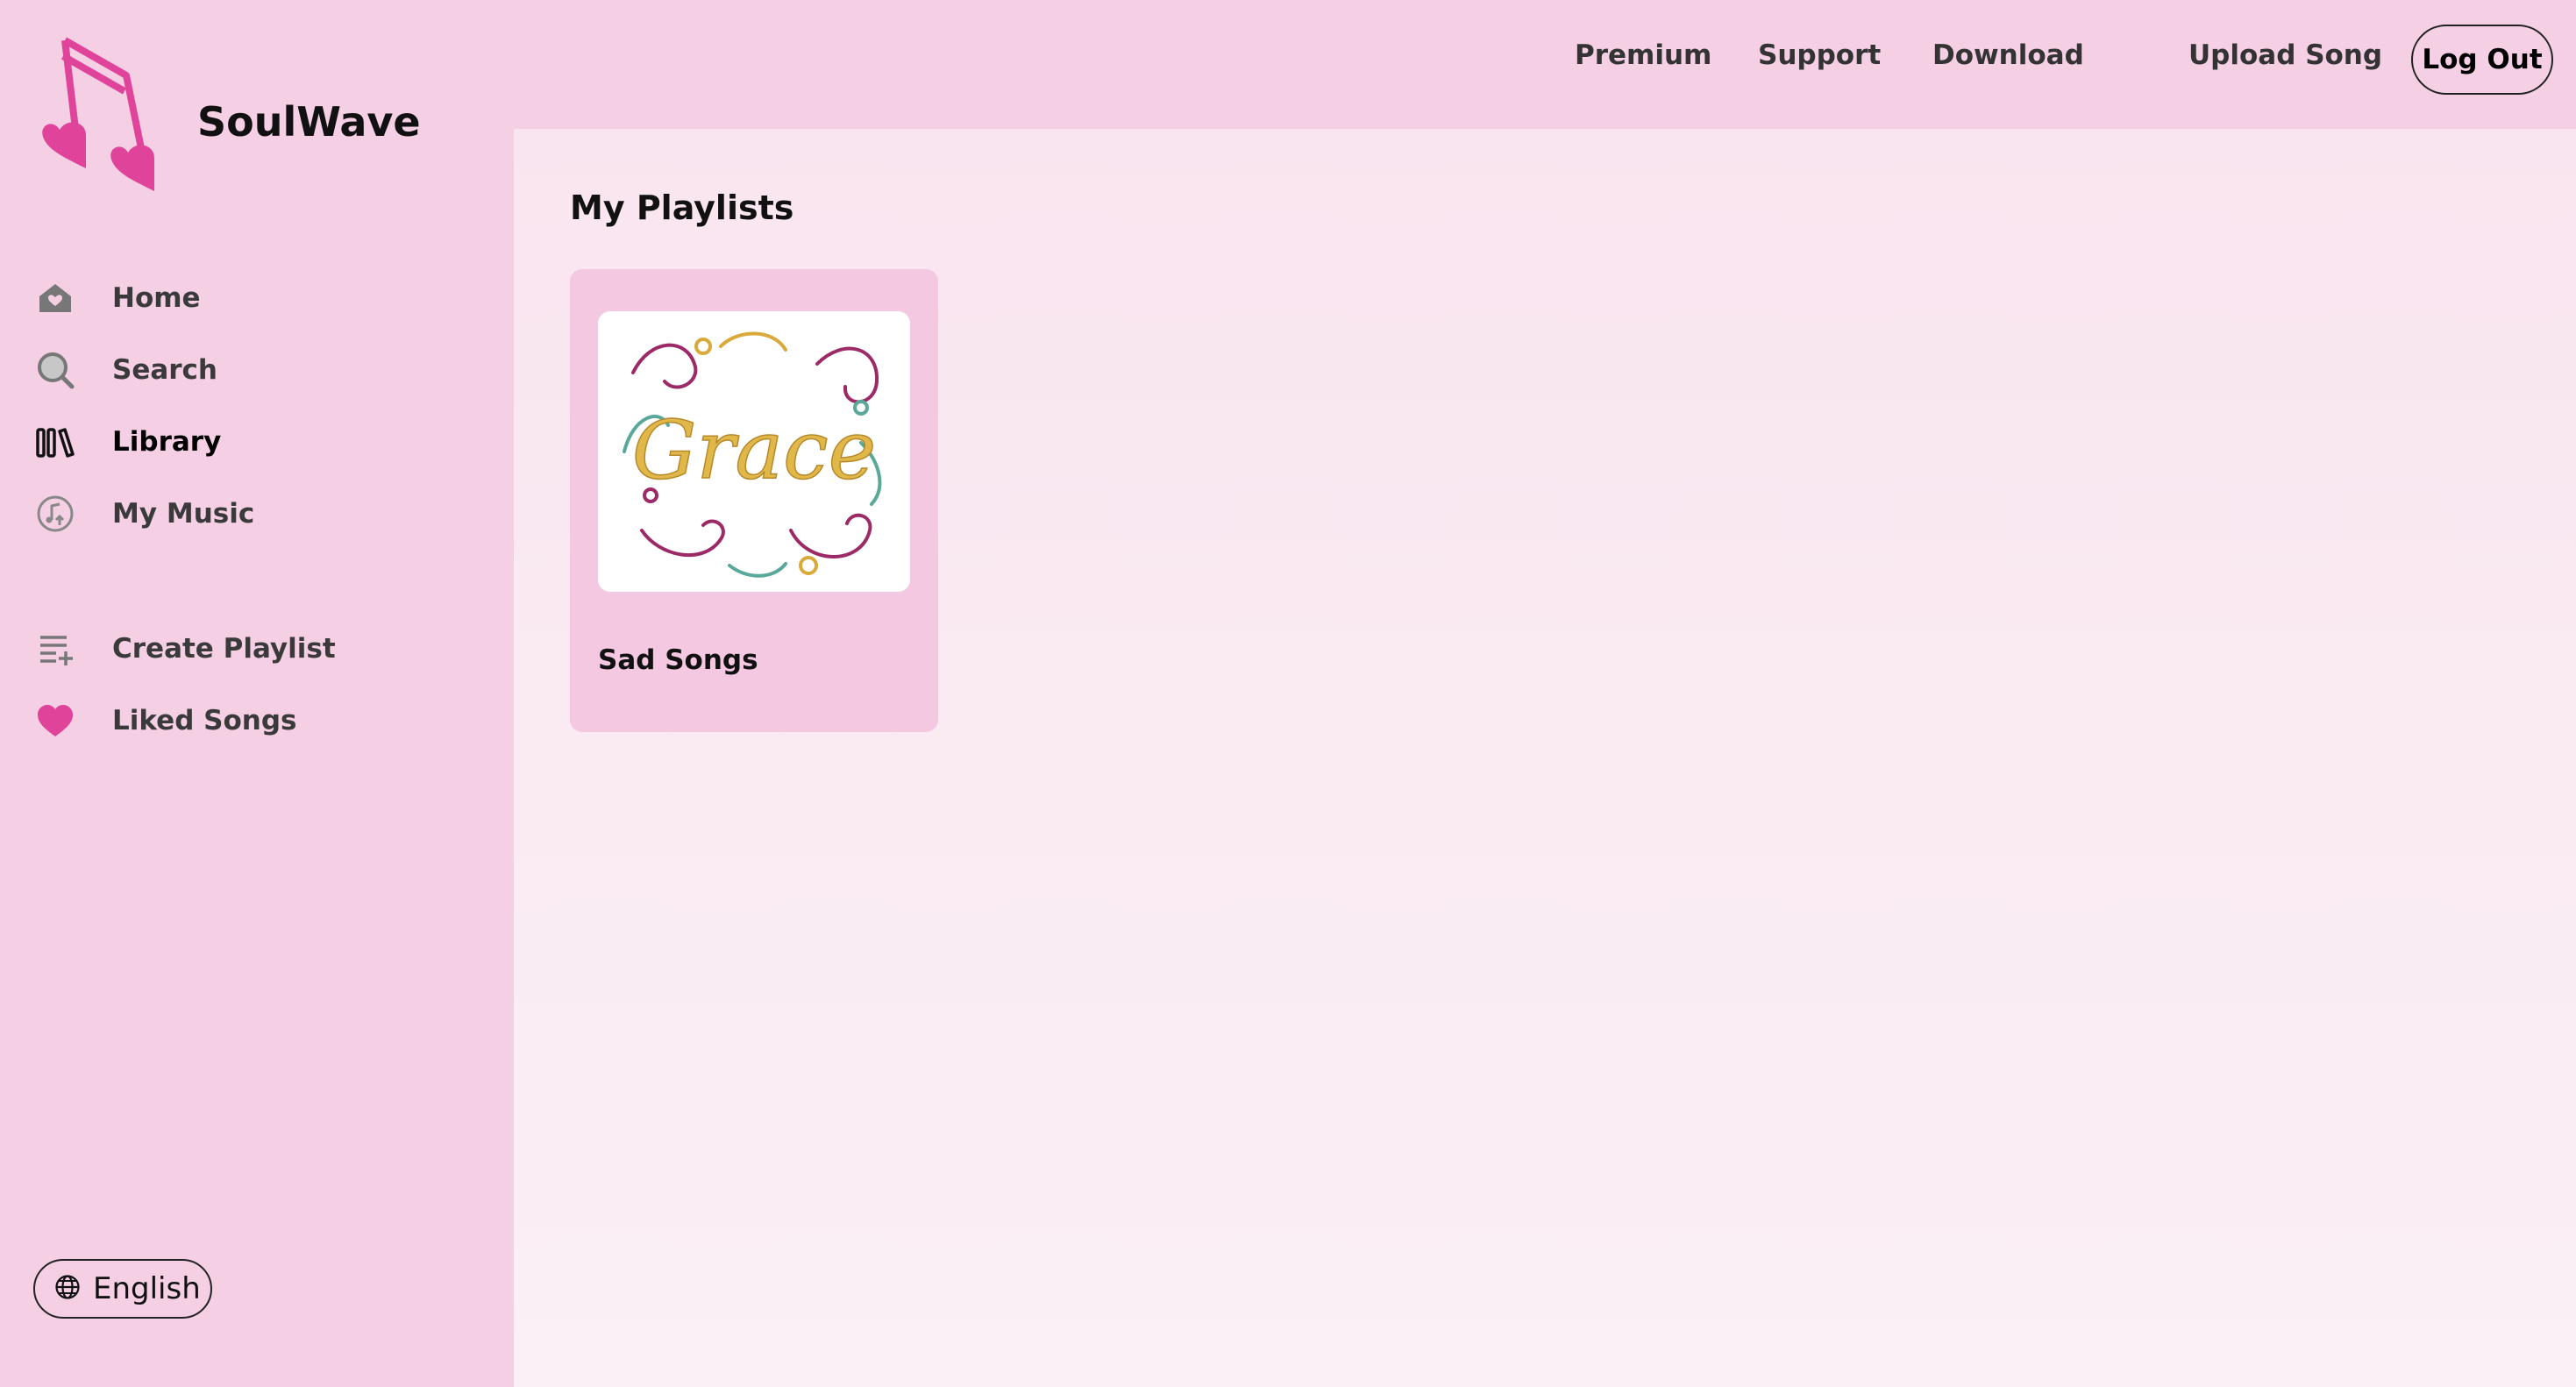 The image size is (2576, 1387). I want to click on music-upload-icon, so click(55, 514).